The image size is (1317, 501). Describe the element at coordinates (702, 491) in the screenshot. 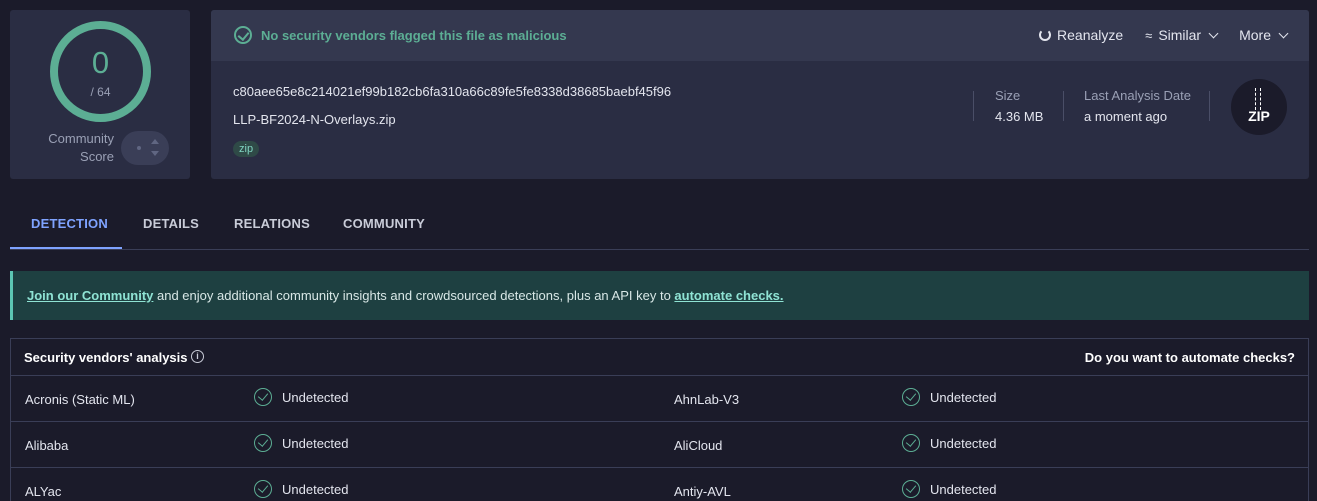

I see `vendor-name: Antiy-AVL` at that location.